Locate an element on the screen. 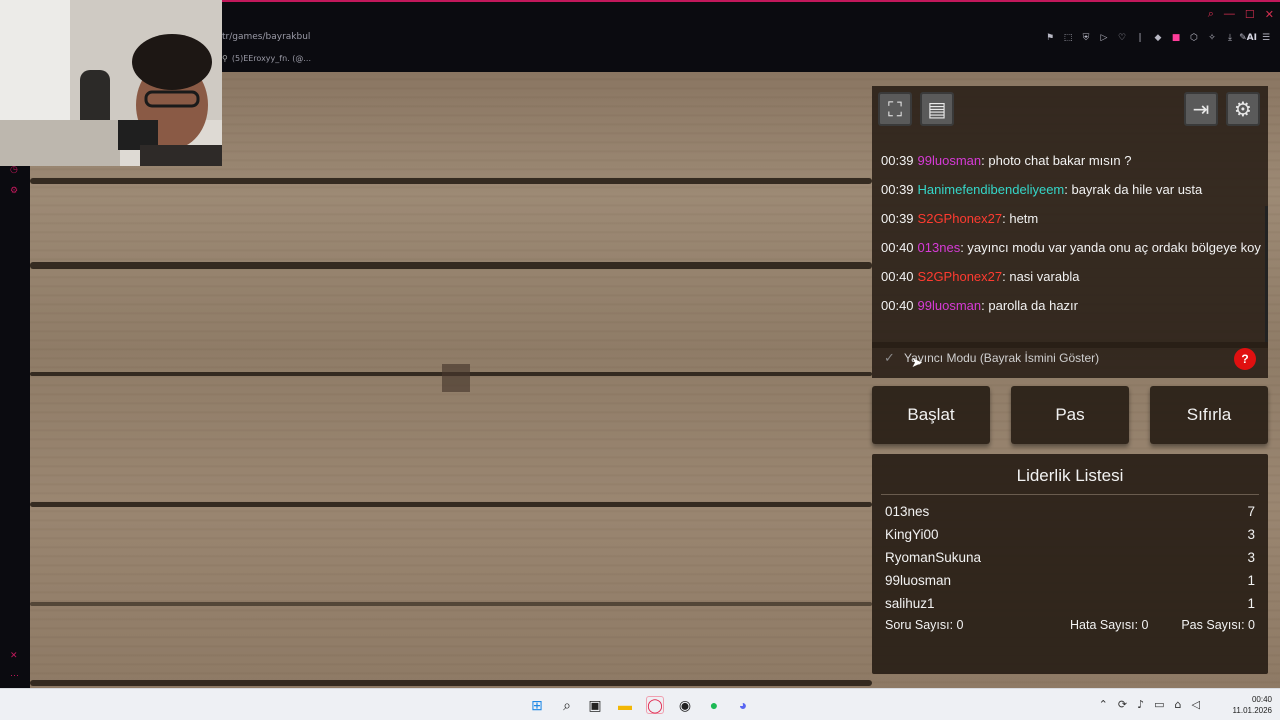 Image resolution: width=1280 pixels, height=720 pixels. network-icon: ⌂ is located at coordinates (1178, 704).